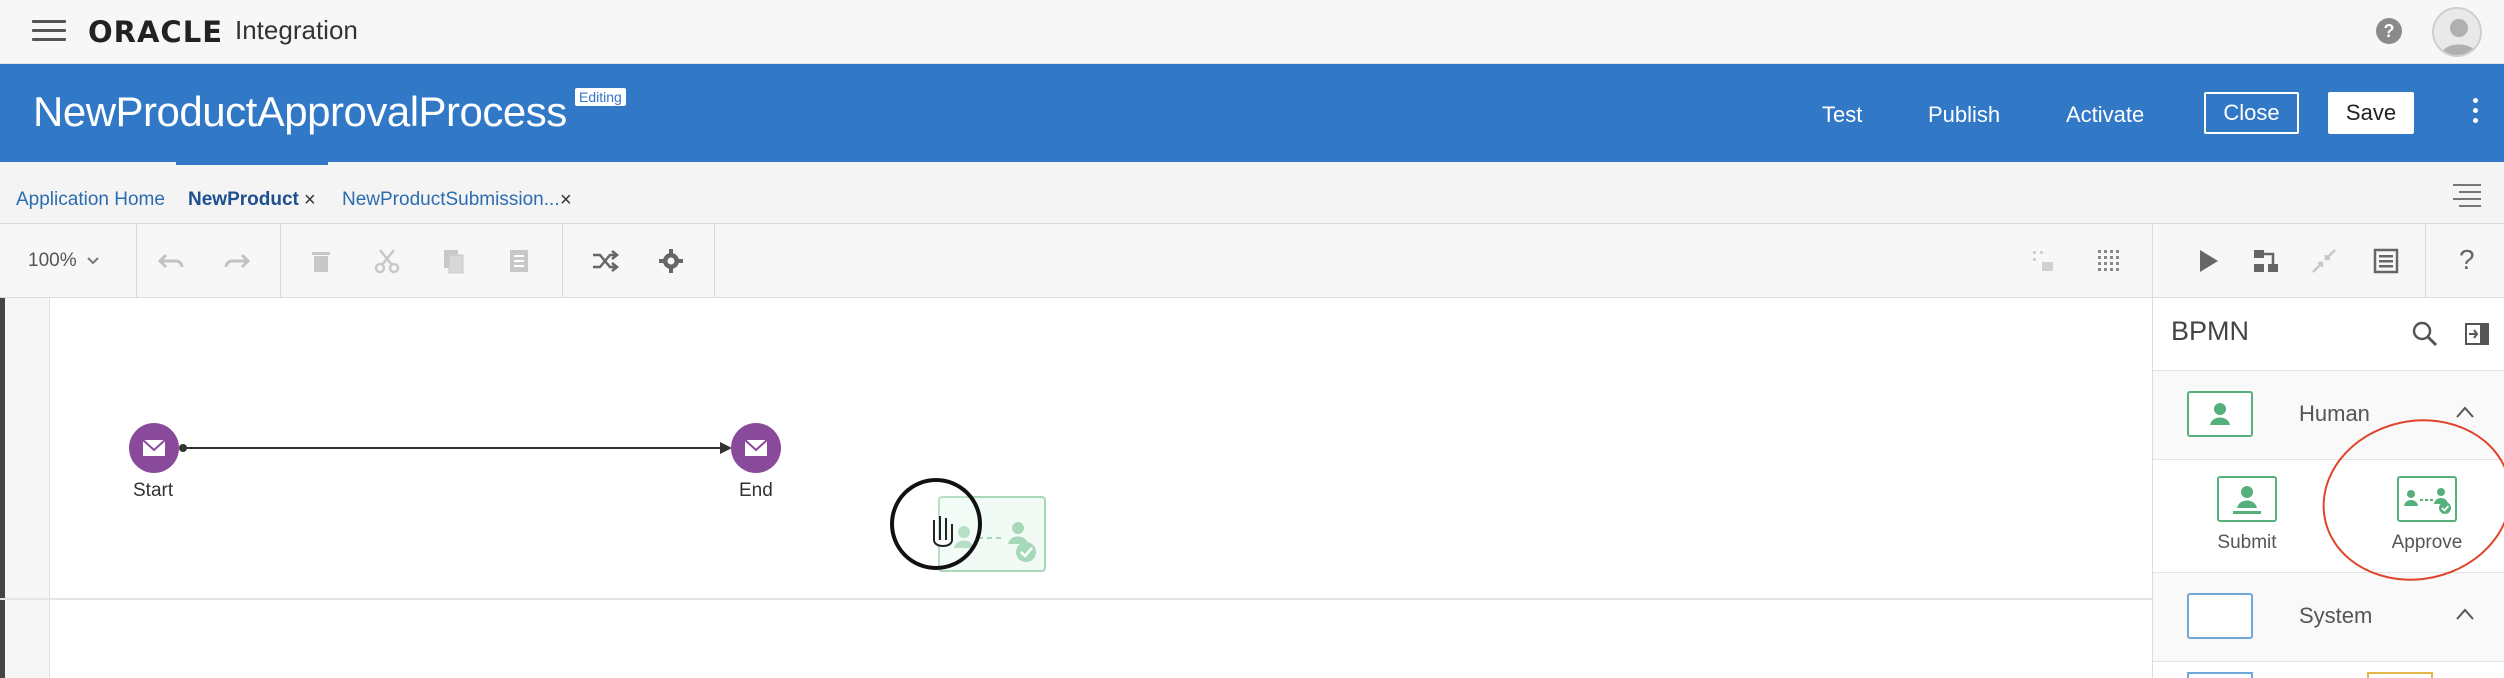 The image size is (2504, 678). What do you see at coordinates (2324, 261) in the screenshot?
I see `collapse-icon` at bounding box center [2324, 261].